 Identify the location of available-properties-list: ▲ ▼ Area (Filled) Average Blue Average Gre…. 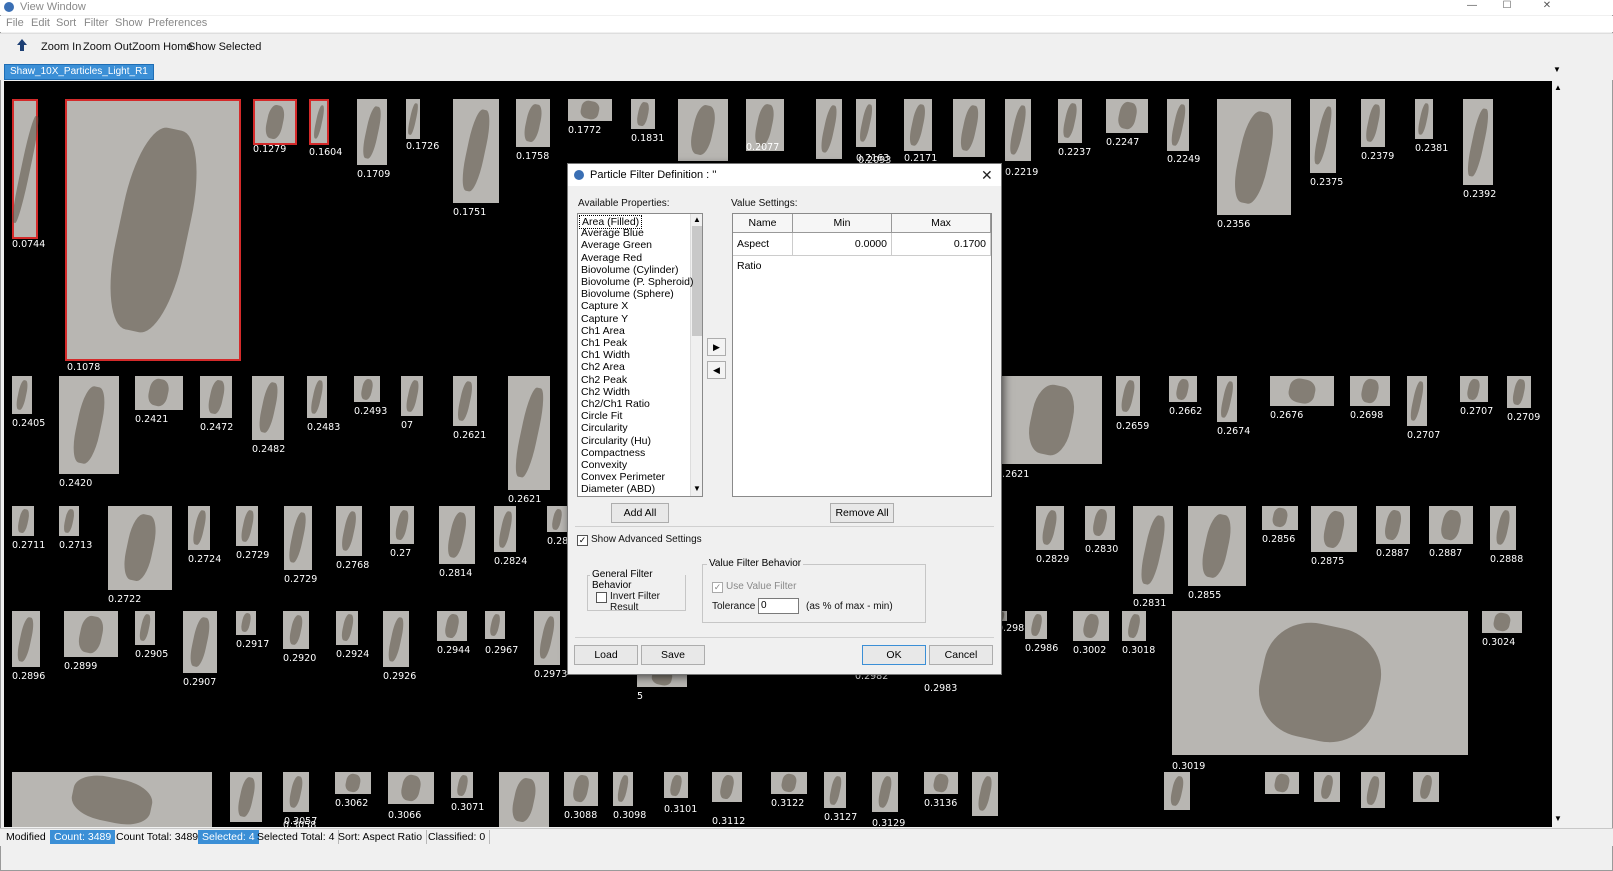
(640, 355).